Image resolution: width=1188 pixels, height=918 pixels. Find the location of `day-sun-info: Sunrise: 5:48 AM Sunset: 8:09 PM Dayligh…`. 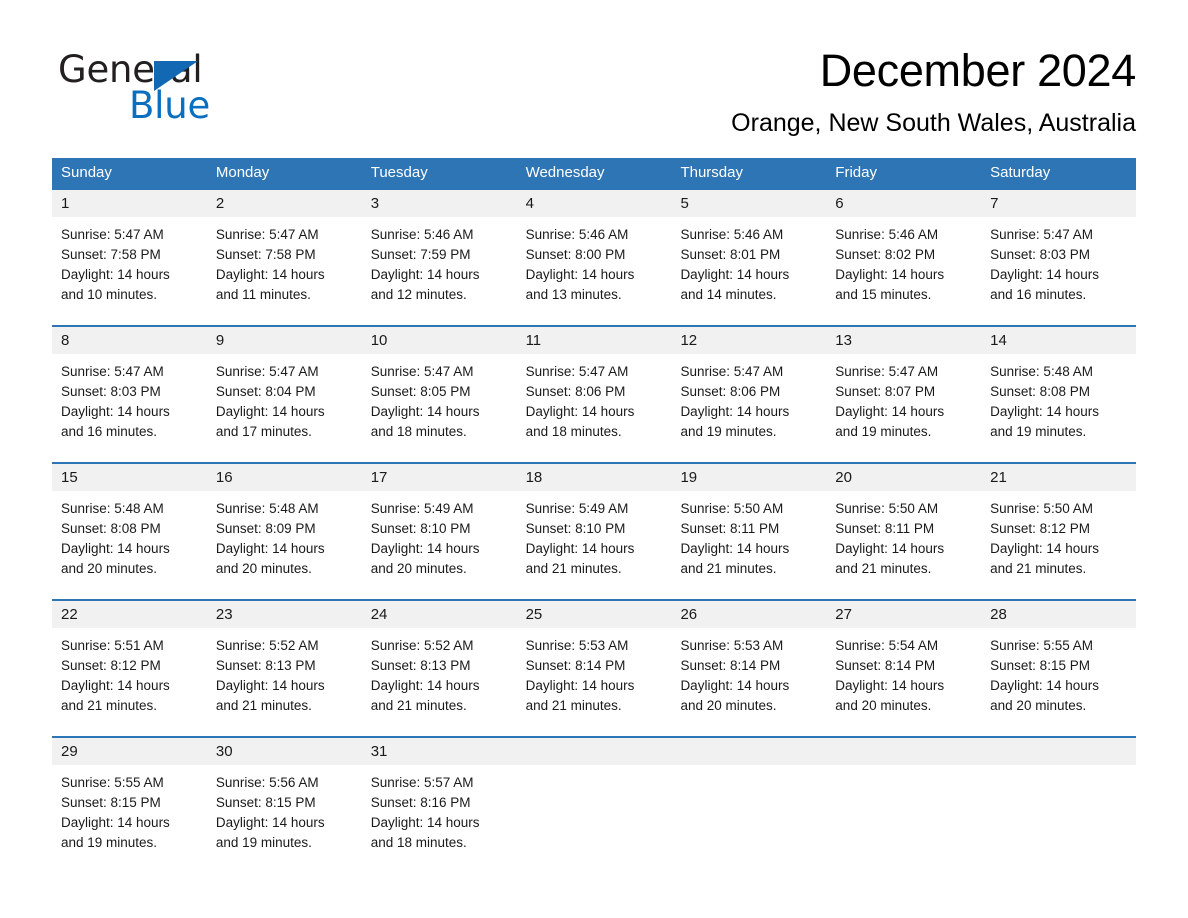

day-sun-info: Sunrise: 5:48 AM Sunset: 8:09 PM Dayligh… is located at coordinates (270, 538).